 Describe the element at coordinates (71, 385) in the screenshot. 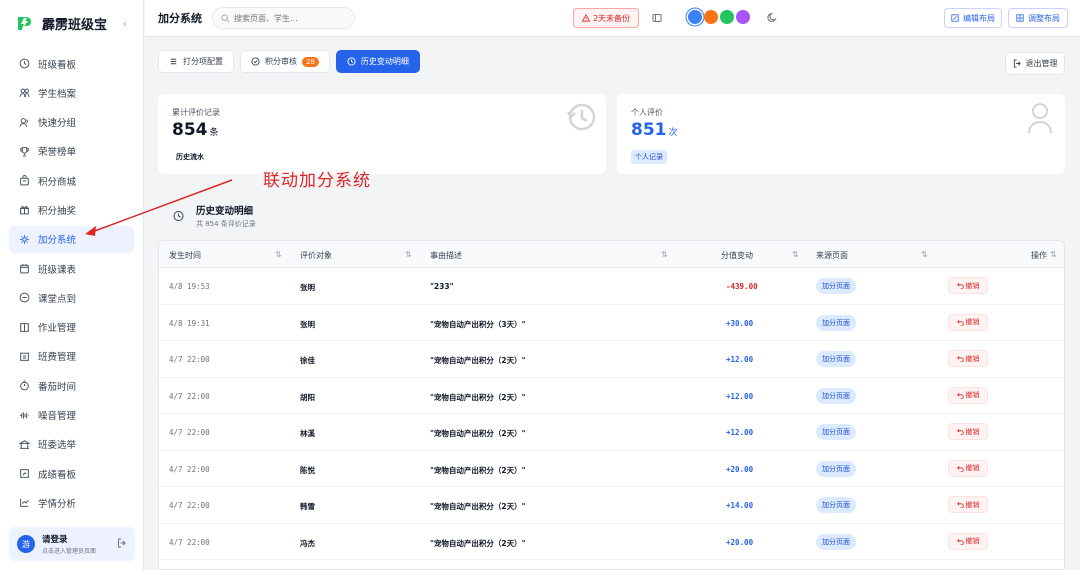

I see `sidebar-item-11: 番茄时间` at that location.